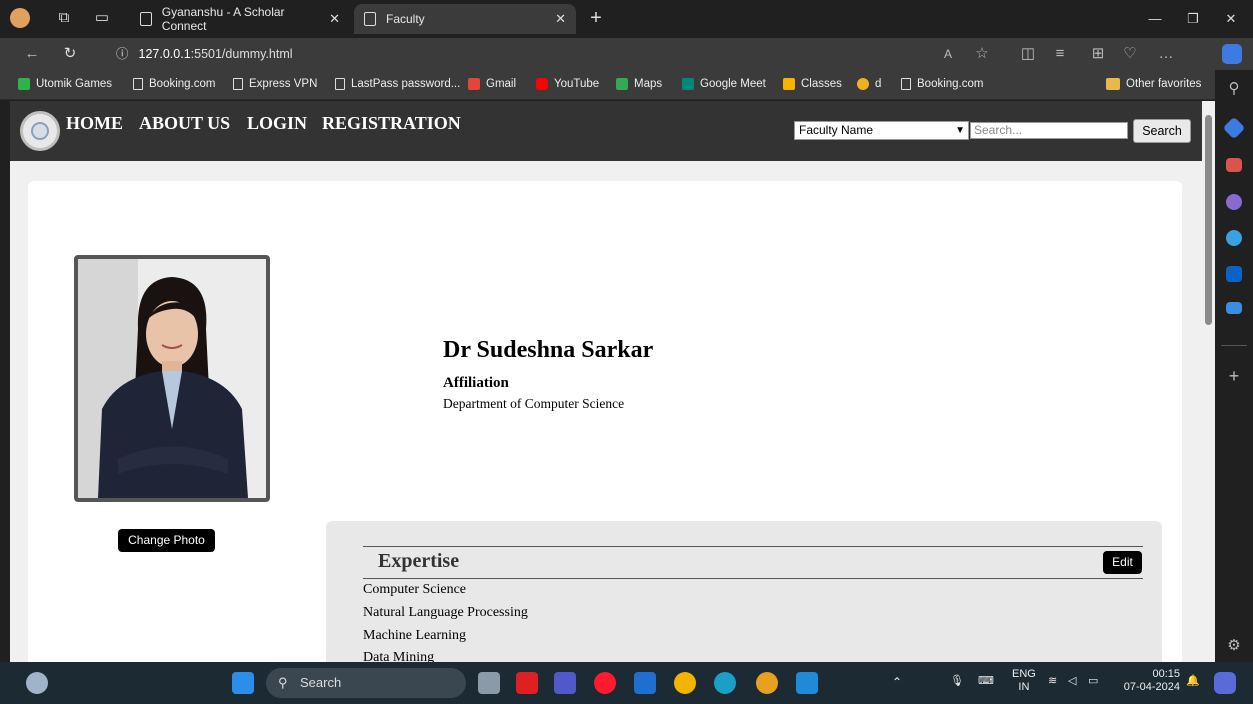  Describe the element at coordinates (1060, 54) in the screenshot. I see `favorites-icon: ≡` at that location.